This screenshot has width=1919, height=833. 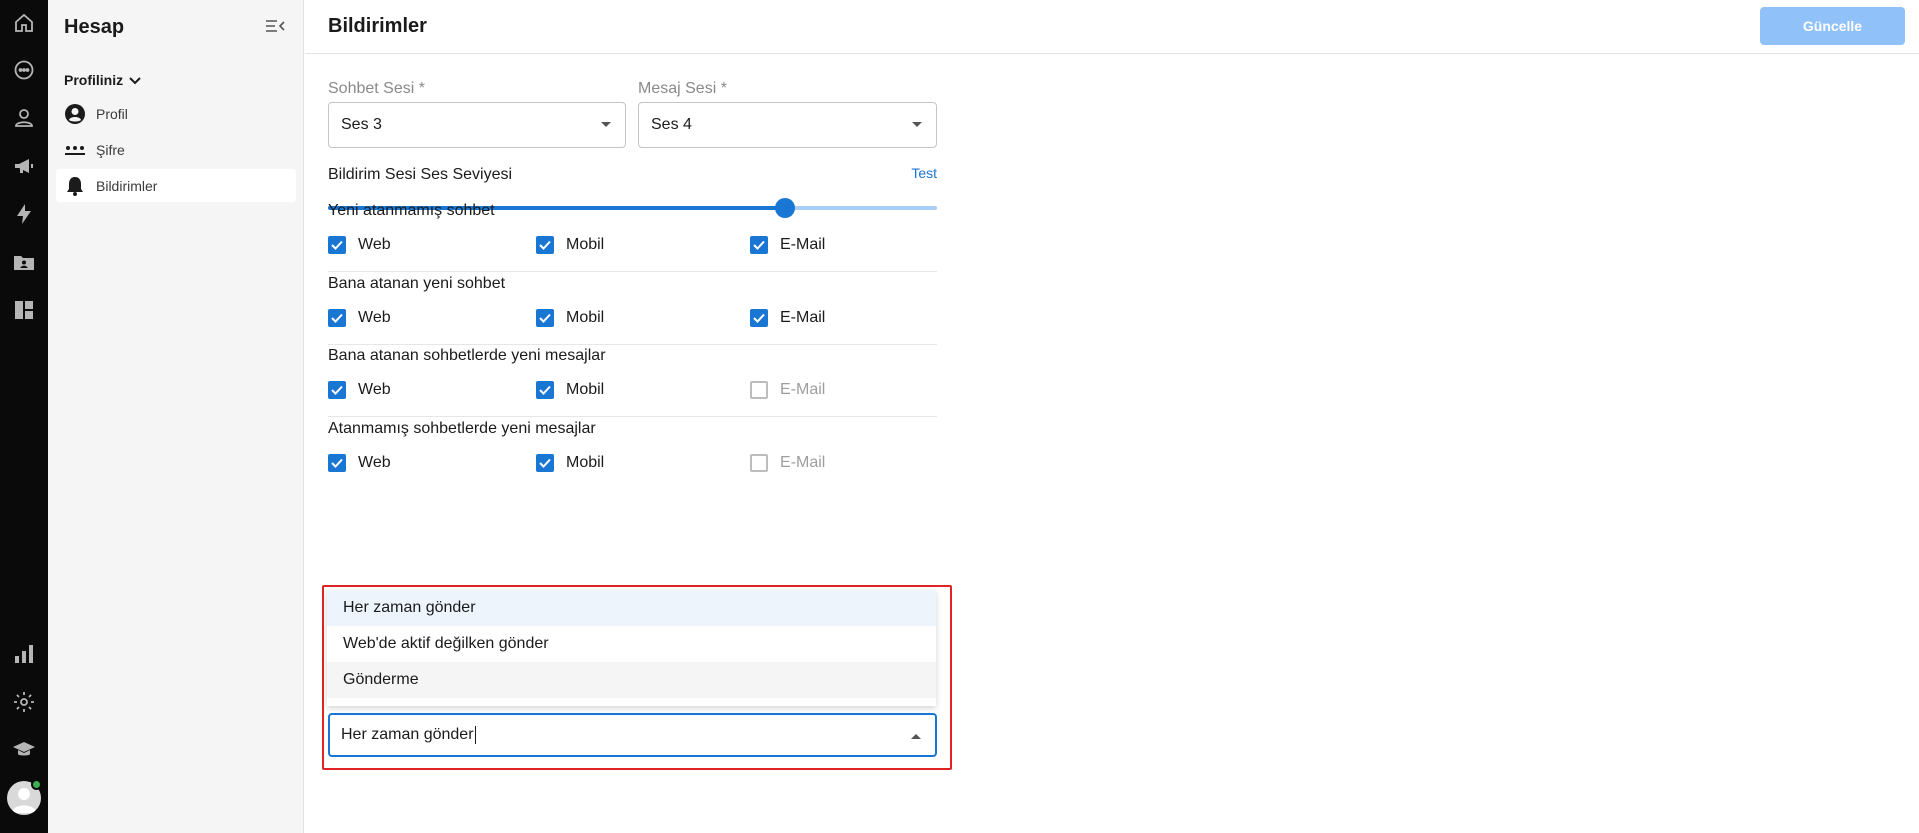 I want to click on profile-section-toggle: Profiliniz, so click(x=103, y=80).